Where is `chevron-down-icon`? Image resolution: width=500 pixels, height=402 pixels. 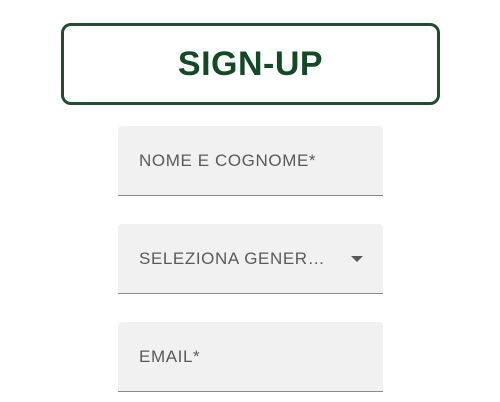
chevron-down-icon is located at coordinates (357, 259).